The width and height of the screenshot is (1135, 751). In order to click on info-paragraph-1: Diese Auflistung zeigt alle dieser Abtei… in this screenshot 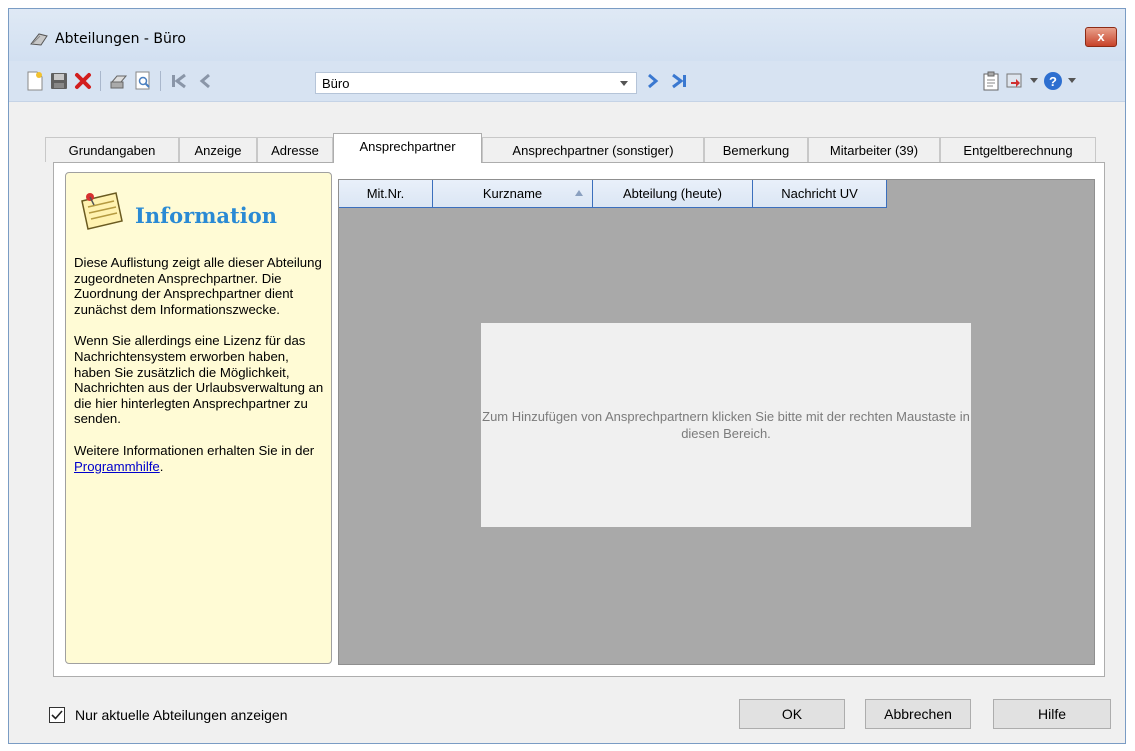, I will do `click(198, 286)`.